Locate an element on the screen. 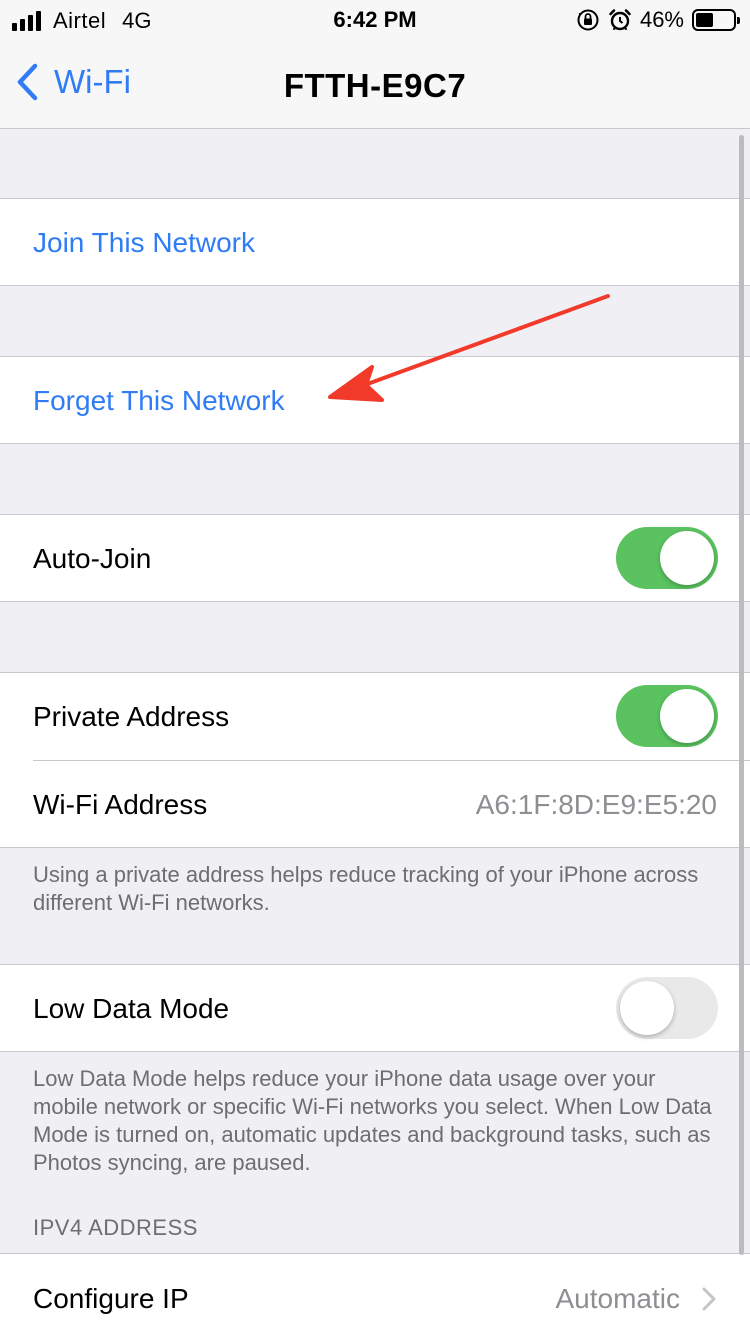 Image resolution: width=750 pixels, height=1334 pixels. private-address-toggle is located at coordinates (667, 716).